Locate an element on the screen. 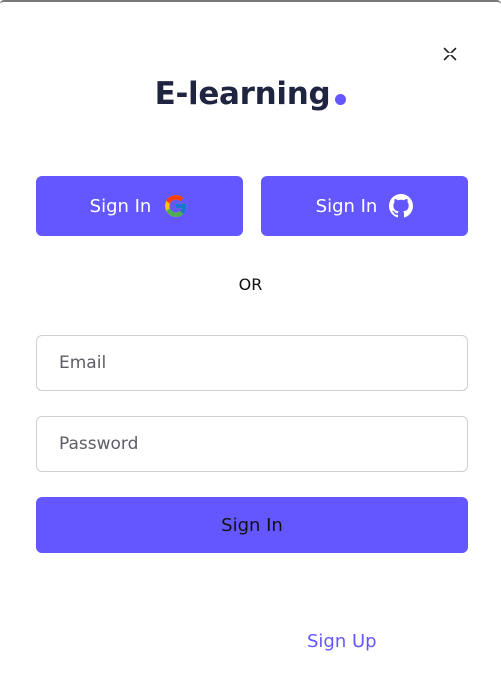  sign-up-link: Sign Up is located at coordinates (342, 641).